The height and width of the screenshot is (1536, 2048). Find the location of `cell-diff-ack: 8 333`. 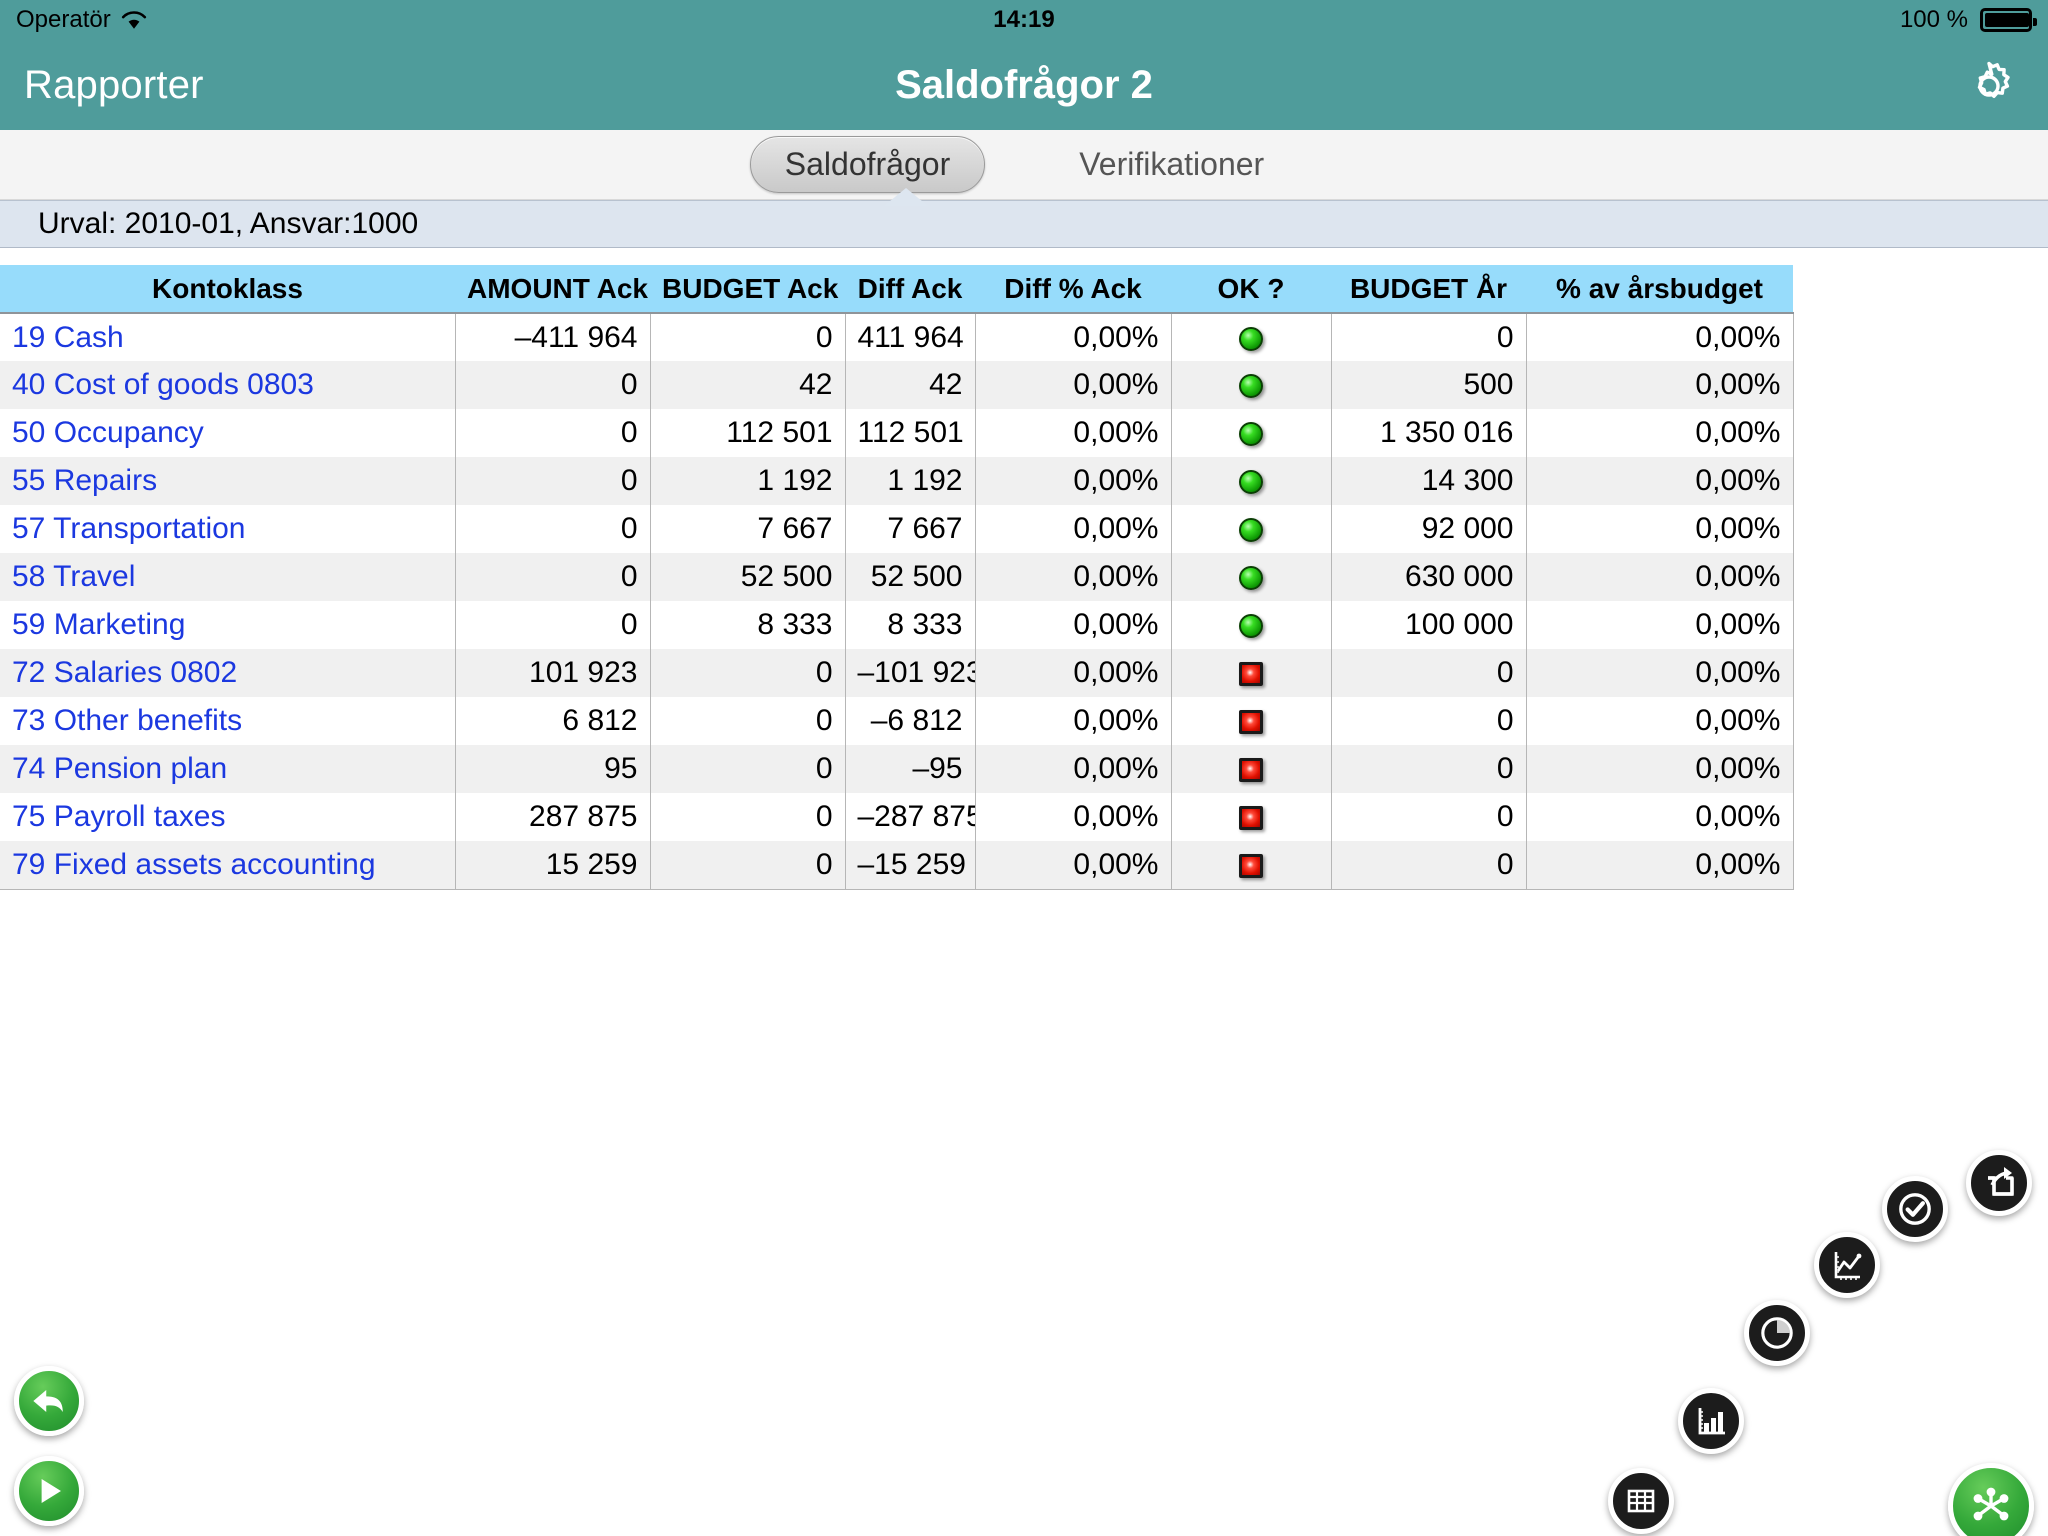

cell-diff-ack: 8 333 is located at coordinates (910, 625).